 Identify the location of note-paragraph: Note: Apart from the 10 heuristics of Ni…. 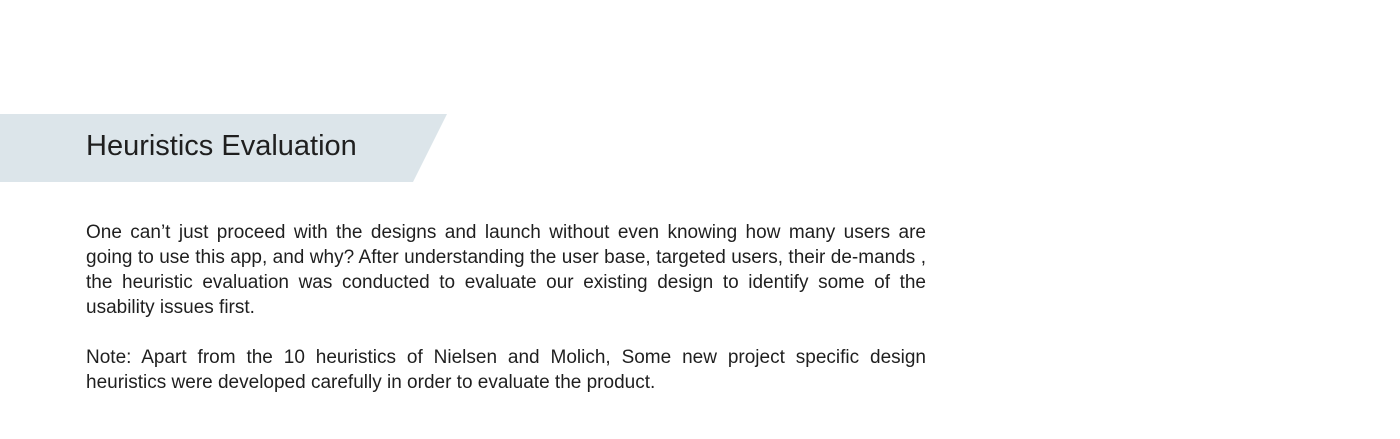
(506, 370).